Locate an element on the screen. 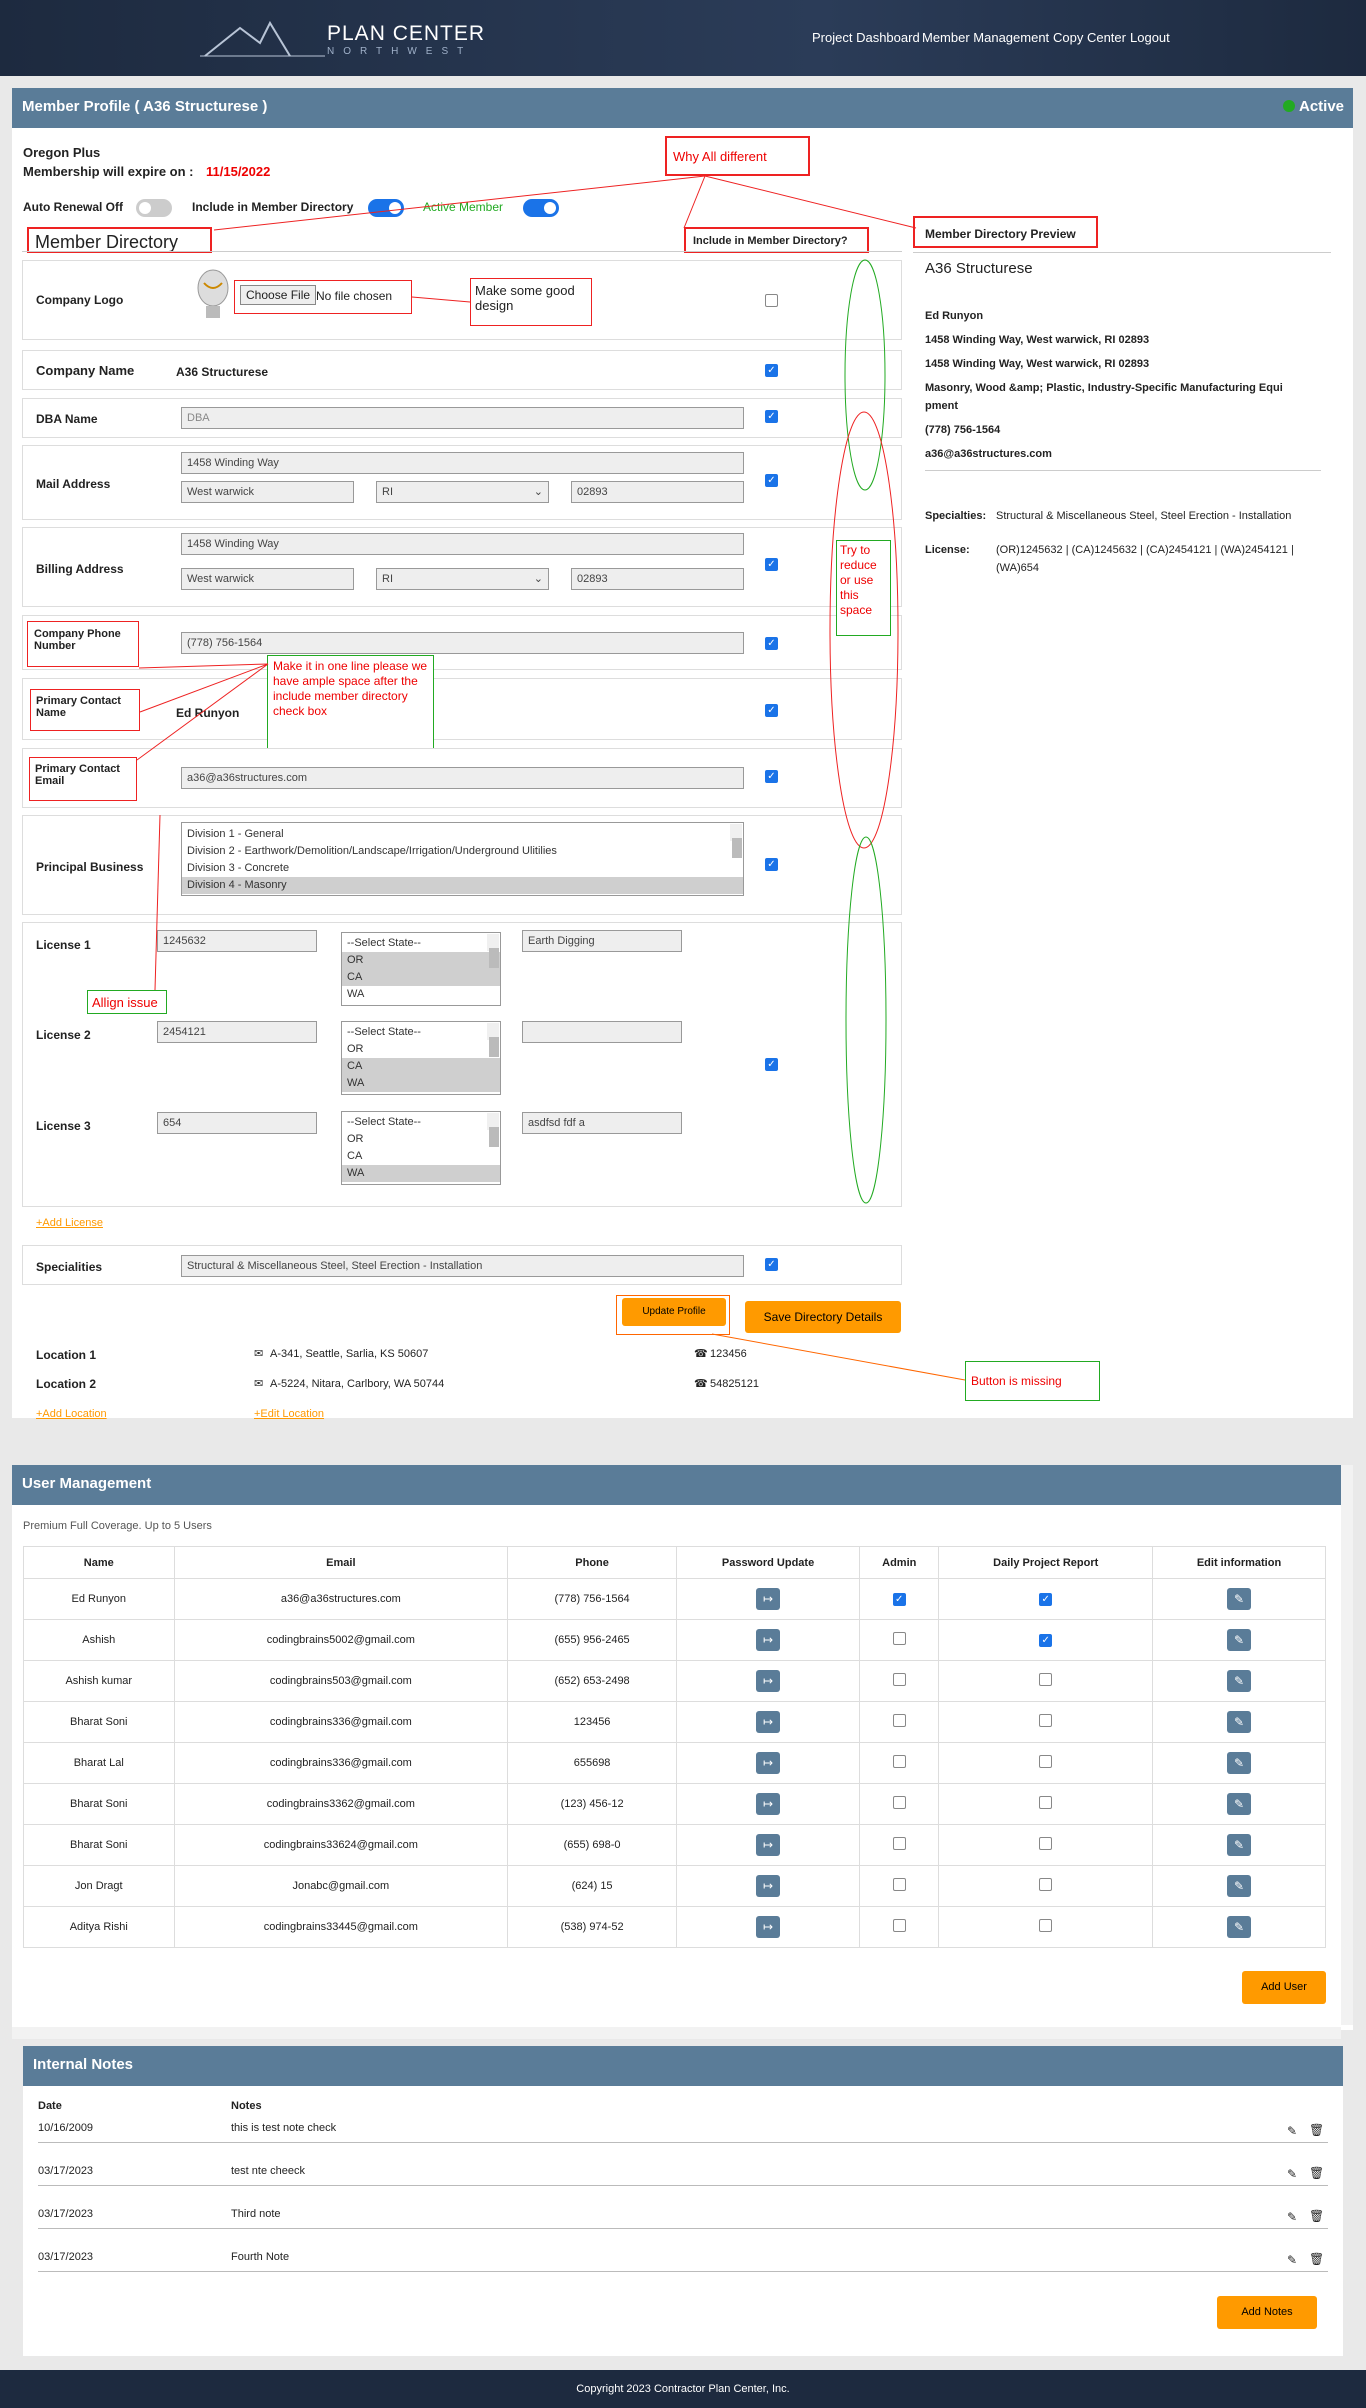 The width and height of the screenshot is (1366, 2408). user-name: Bharat Lal is located at coordinates (99, 1763).